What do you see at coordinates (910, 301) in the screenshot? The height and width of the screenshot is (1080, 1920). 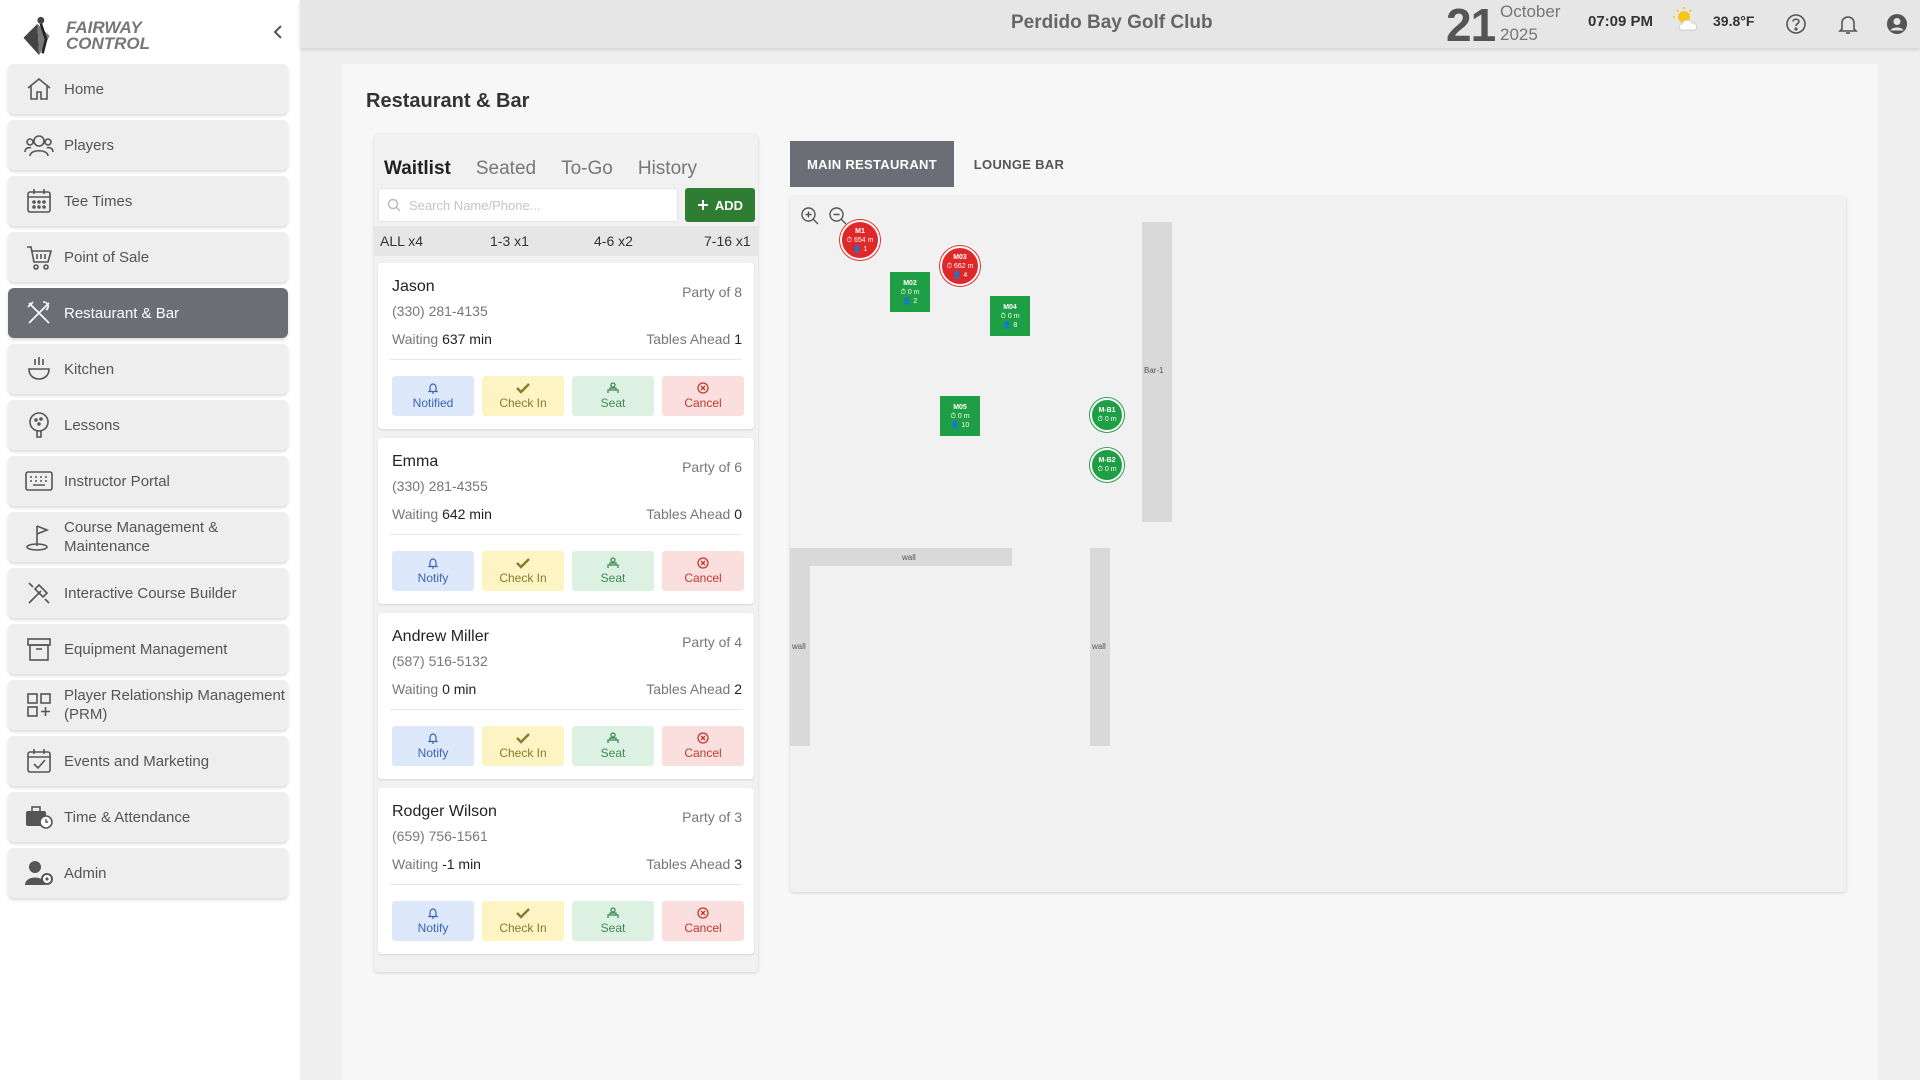 I see `table-guests: 👤 2` at bounding box center [910, 301].